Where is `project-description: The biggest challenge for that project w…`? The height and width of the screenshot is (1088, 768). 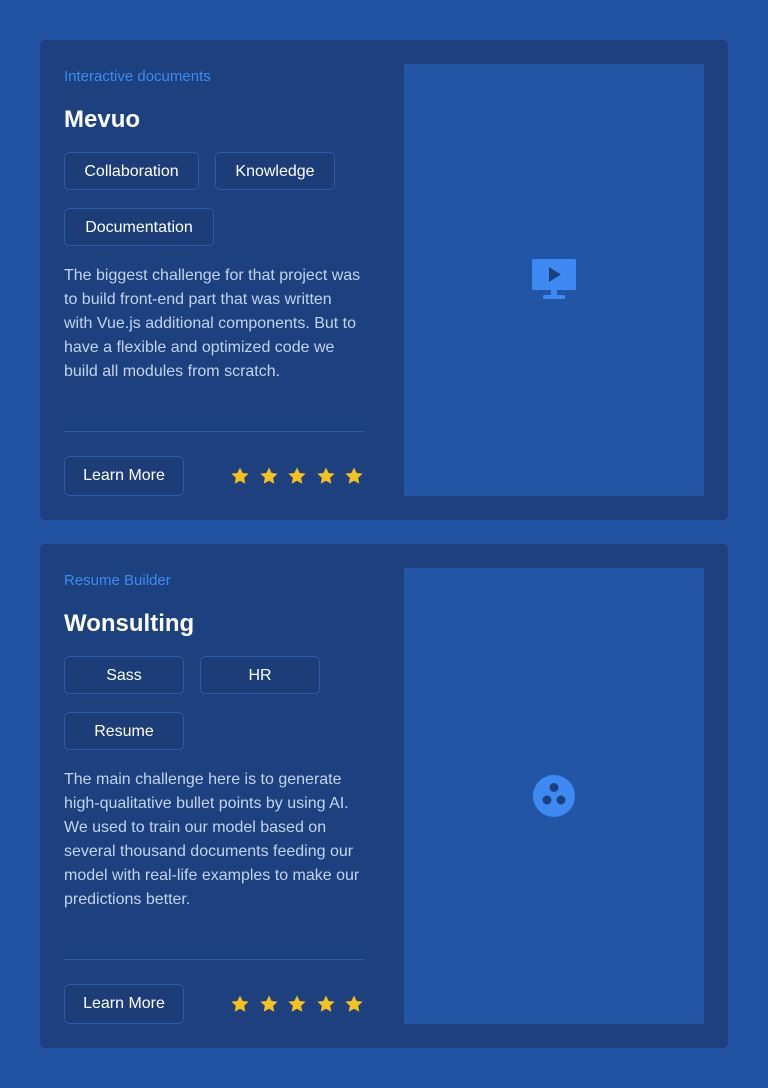
project-description: The biggest challenge for that project w… is located at coordinates (212, 323).